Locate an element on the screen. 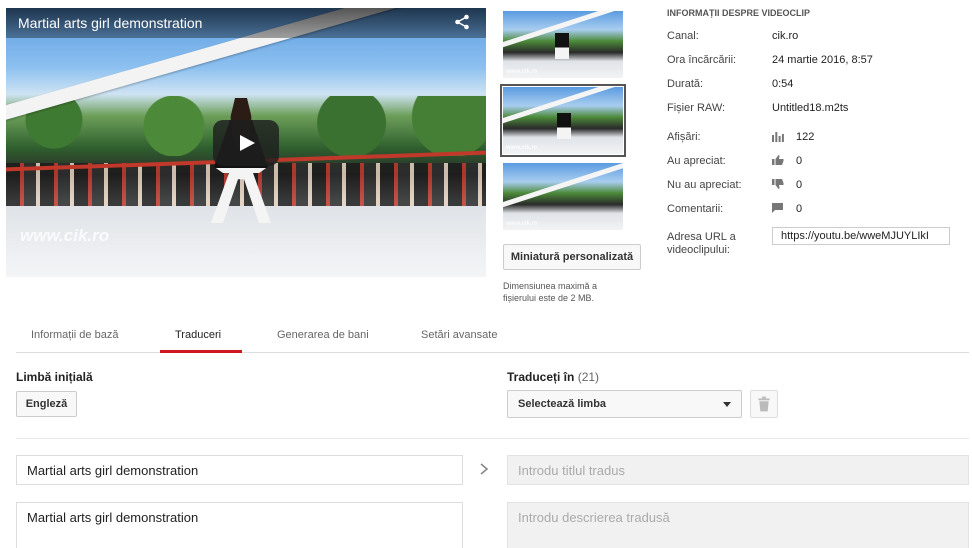  comments-value: 0 is located at coordinates (799, 209).